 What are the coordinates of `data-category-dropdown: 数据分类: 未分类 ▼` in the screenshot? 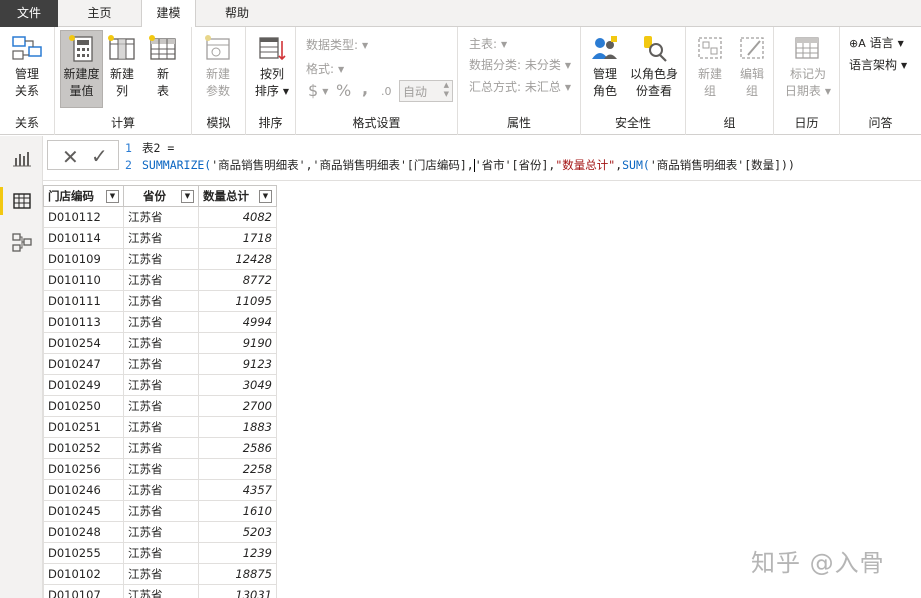 It's located at (520, 64).